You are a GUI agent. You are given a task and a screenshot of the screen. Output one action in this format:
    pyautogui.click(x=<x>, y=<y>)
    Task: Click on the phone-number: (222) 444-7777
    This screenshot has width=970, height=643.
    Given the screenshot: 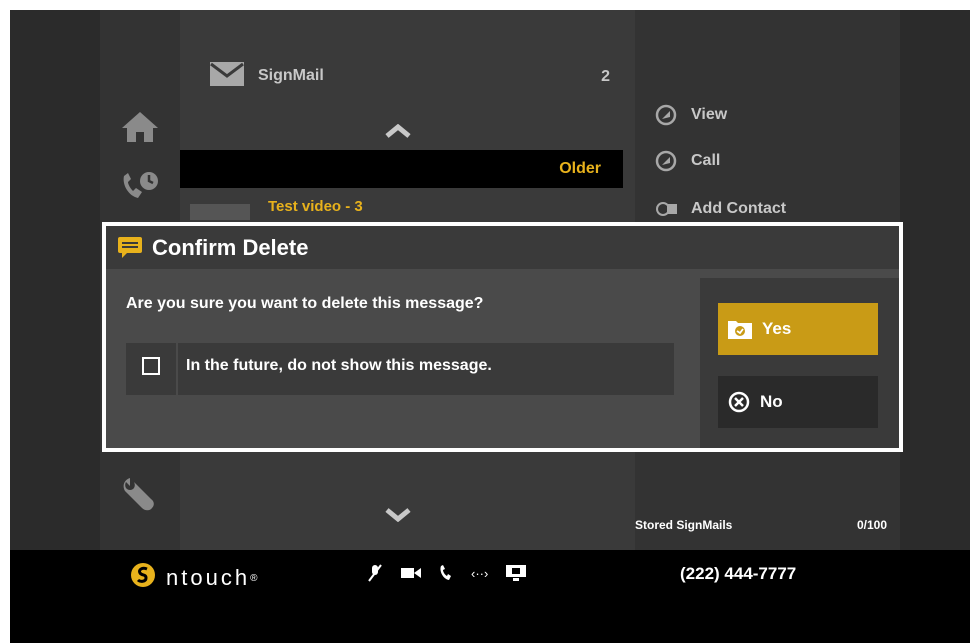 What is the action you would take?
    pyautogui.click(x=738, y=573)
    